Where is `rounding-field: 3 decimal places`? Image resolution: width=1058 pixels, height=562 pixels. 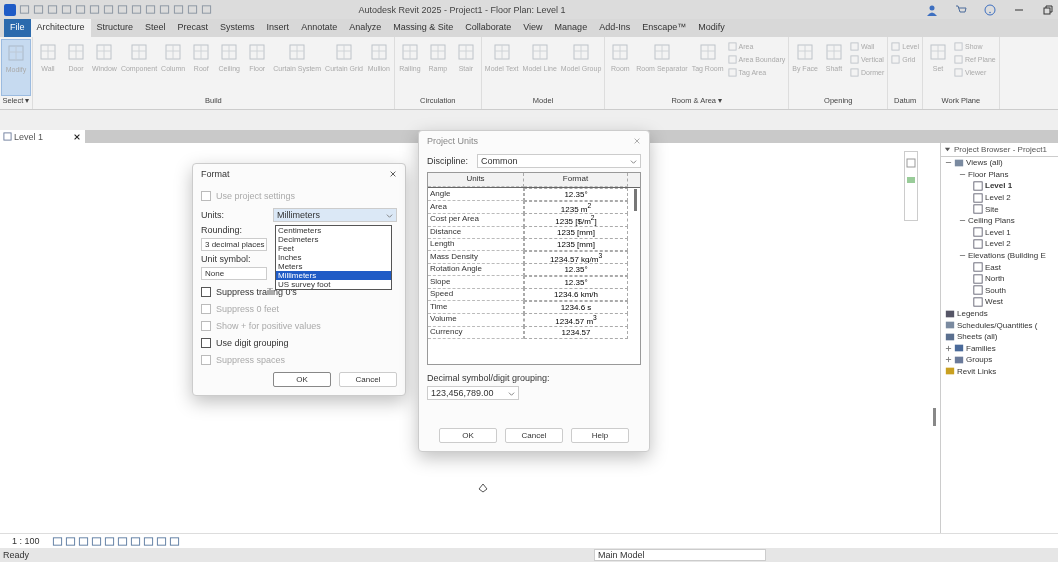
rounding-field: 3 decimal places is located at coordinates (234, 244).